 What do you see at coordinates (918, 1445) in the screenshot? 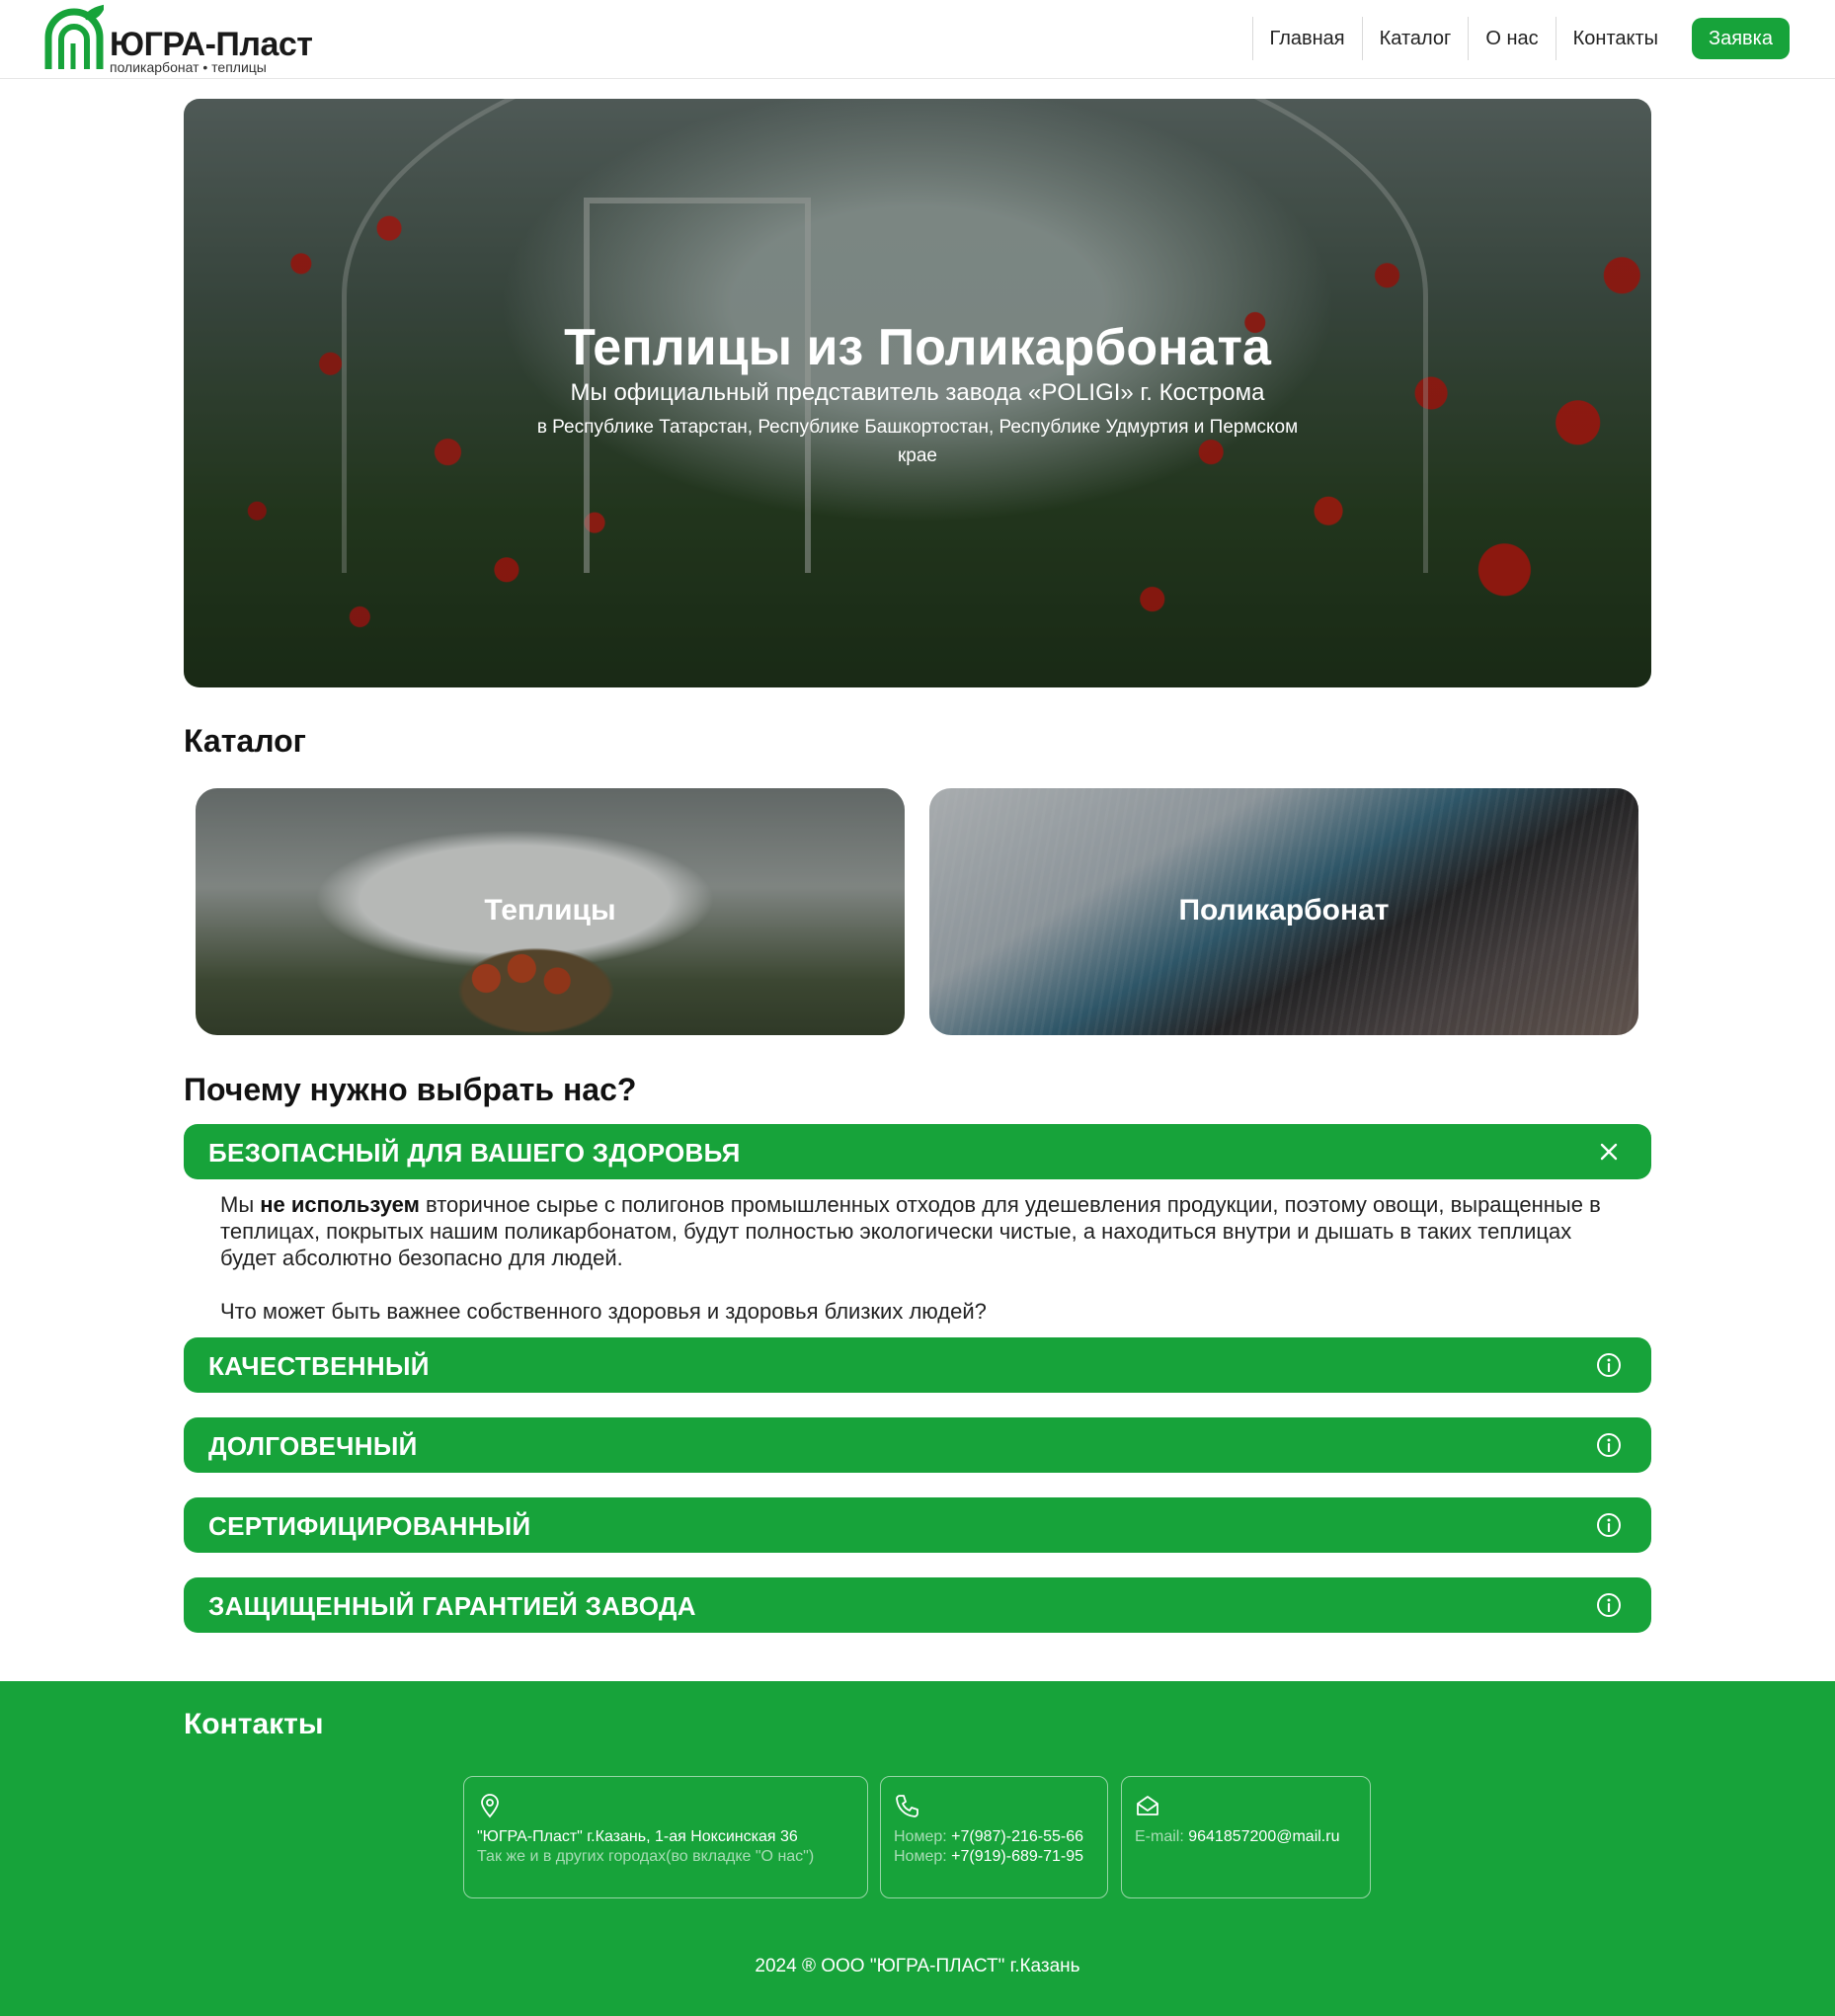
I see `accordion-item-durable: ДОЛГОВЕЧНЫЙ` at bounding box center [918, 1445].